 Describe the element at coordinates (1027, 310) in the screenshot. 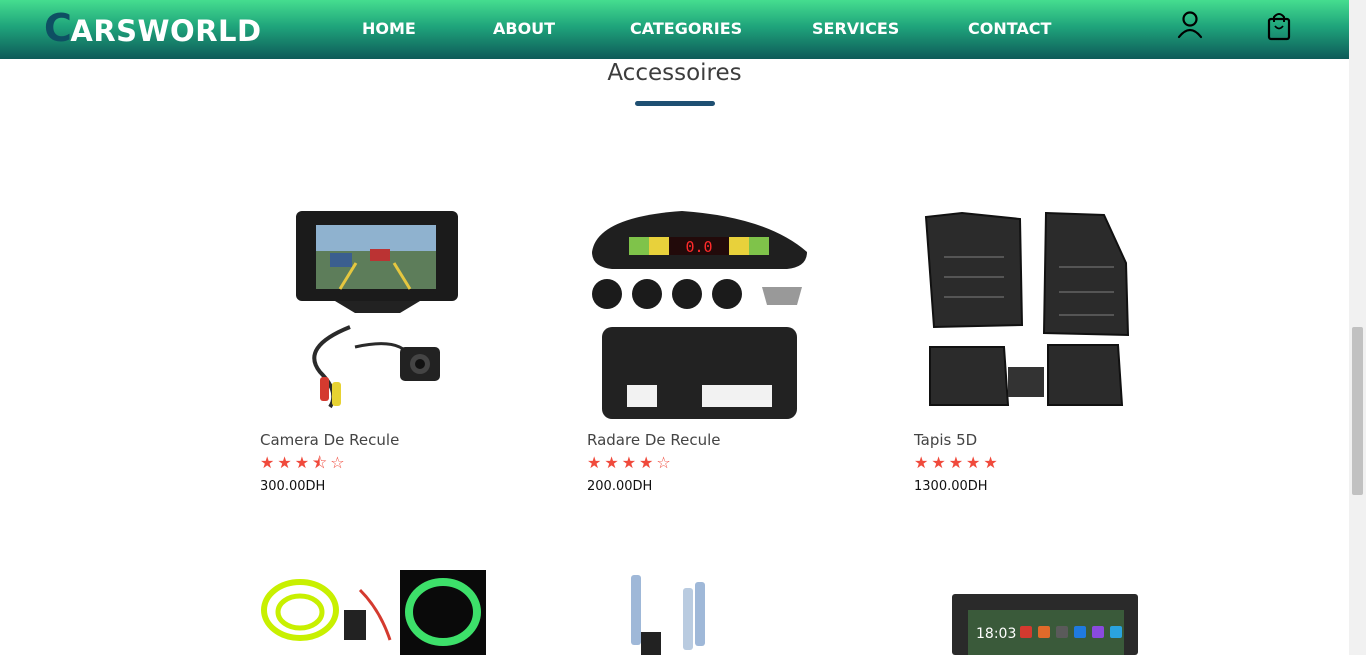

I see `product-image-floor-mats` at that location.